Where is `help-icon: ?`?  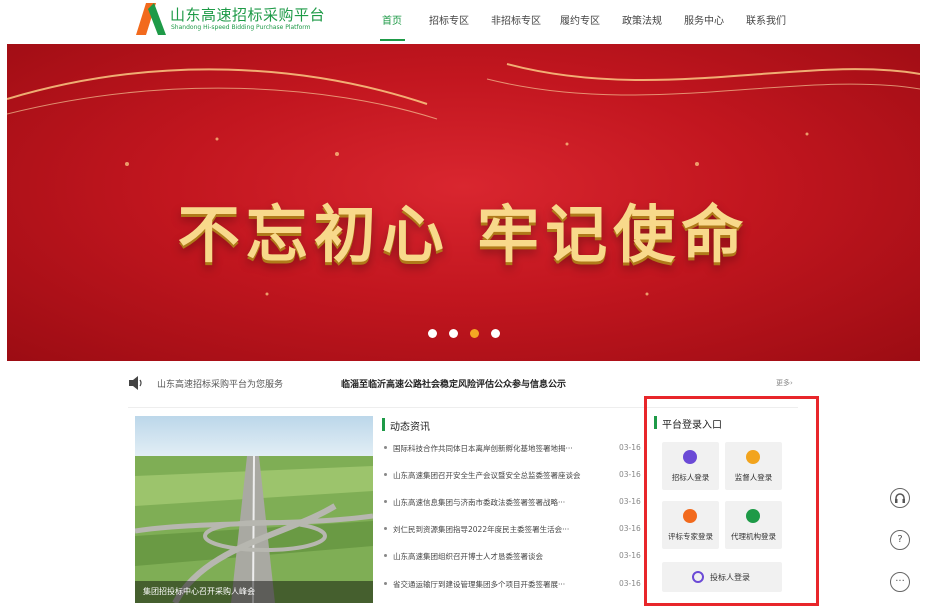
help-icon: ? is located at coordinates (900, 540).